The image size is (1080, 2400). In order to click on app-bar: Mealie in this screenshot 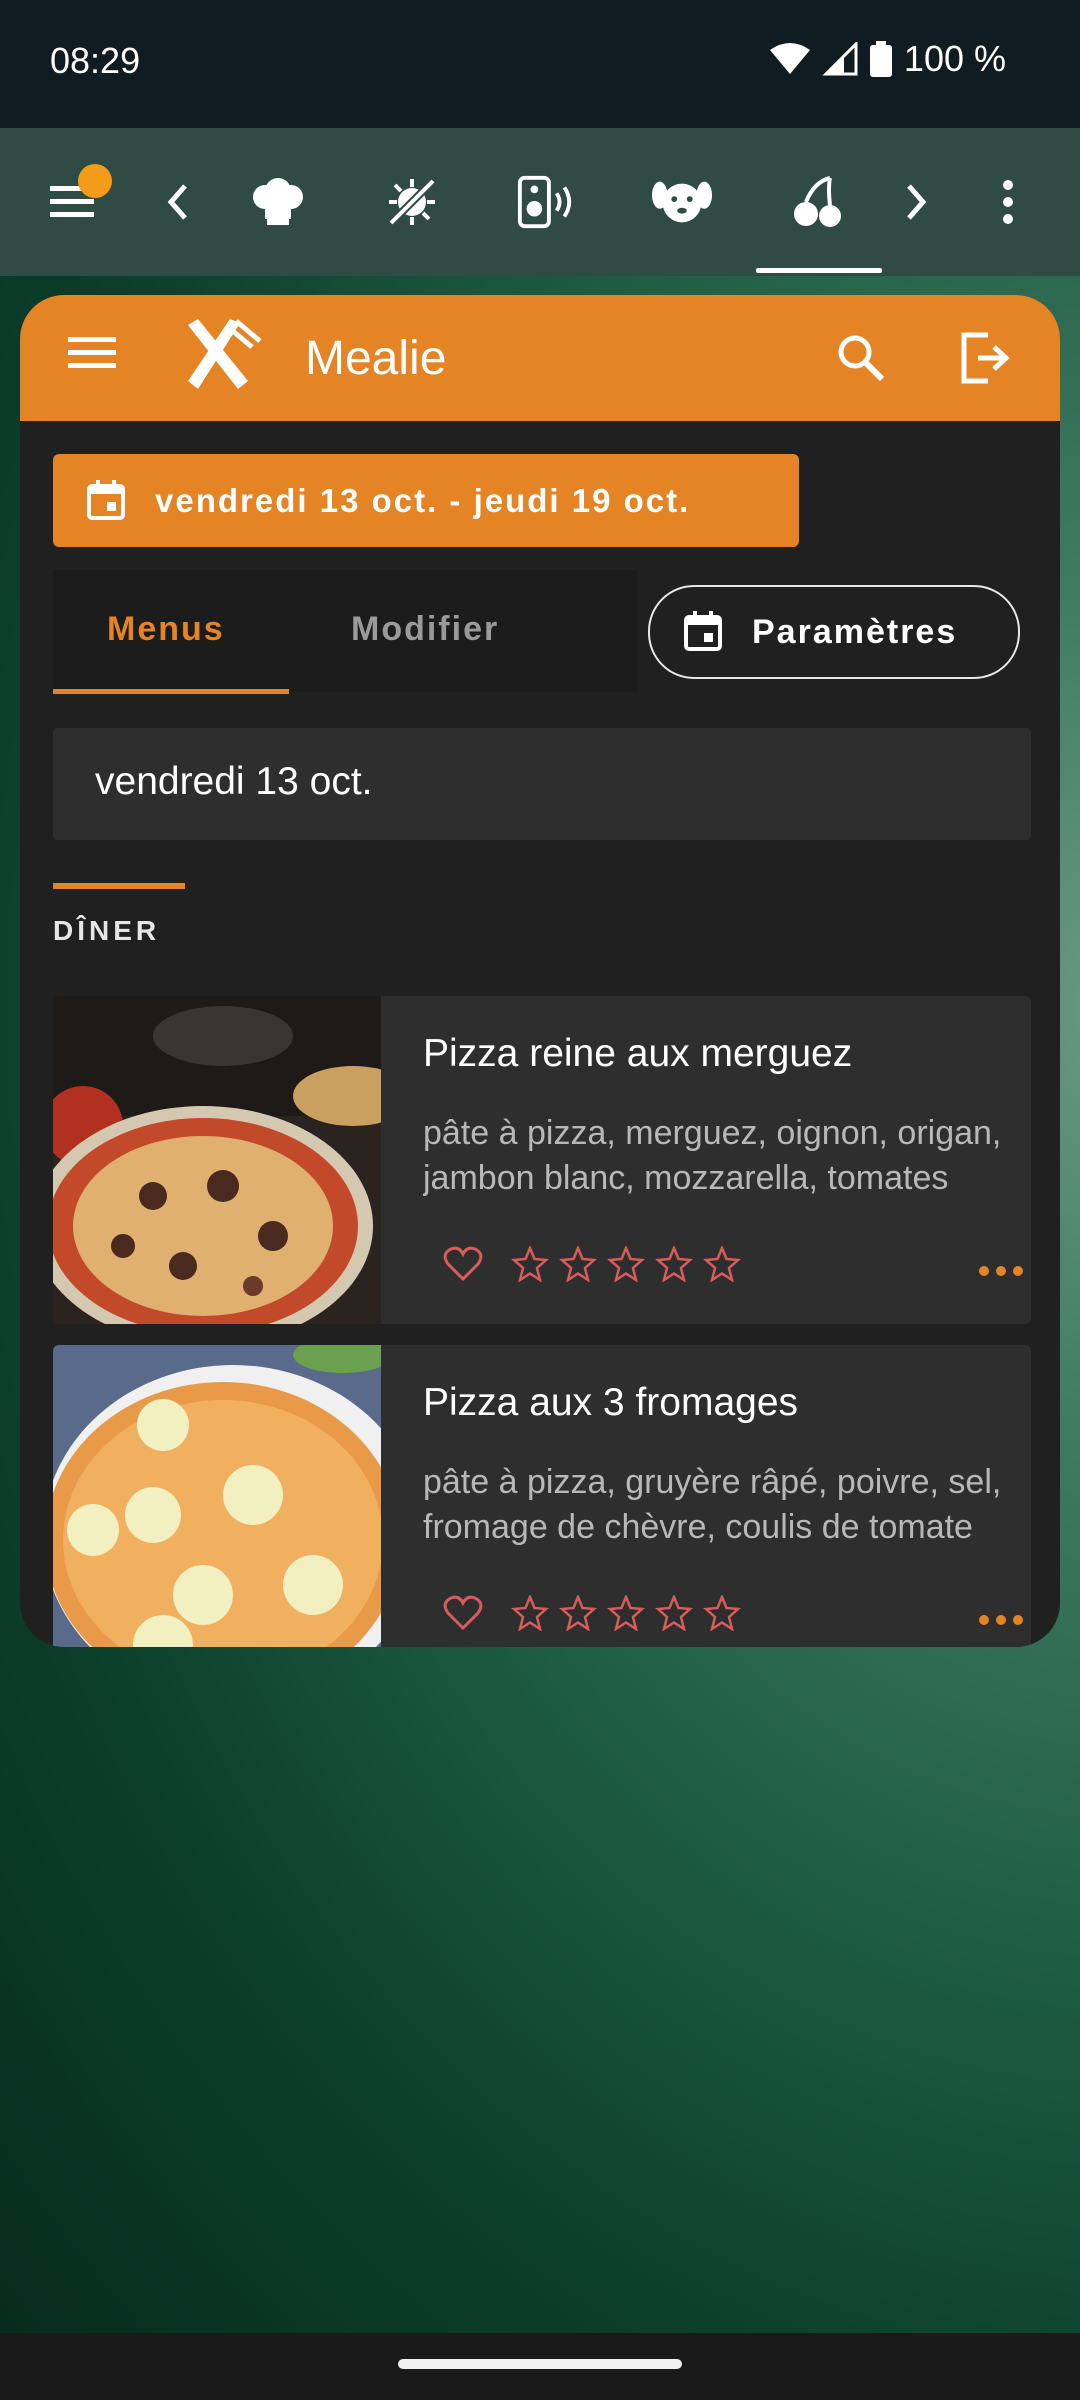, I will do `click(540, 358)`.